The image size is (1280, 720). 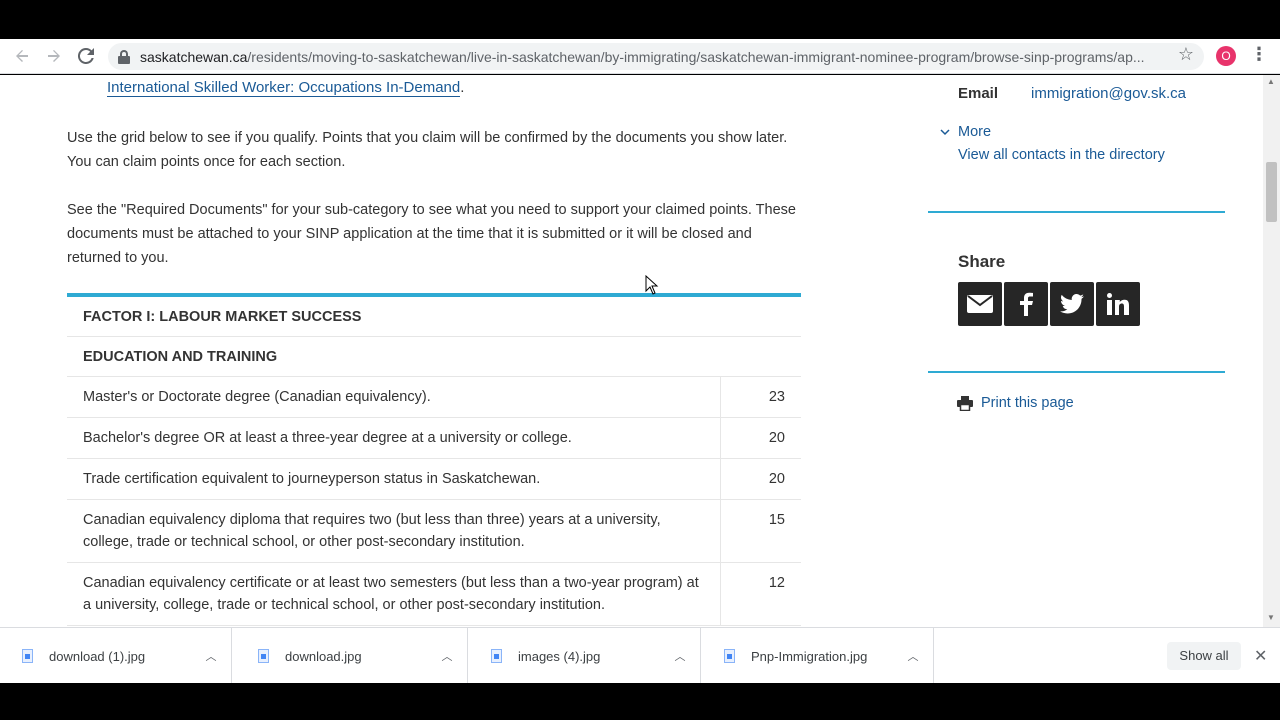 I want to click on row-points: 23, so click(x=776, y=397).